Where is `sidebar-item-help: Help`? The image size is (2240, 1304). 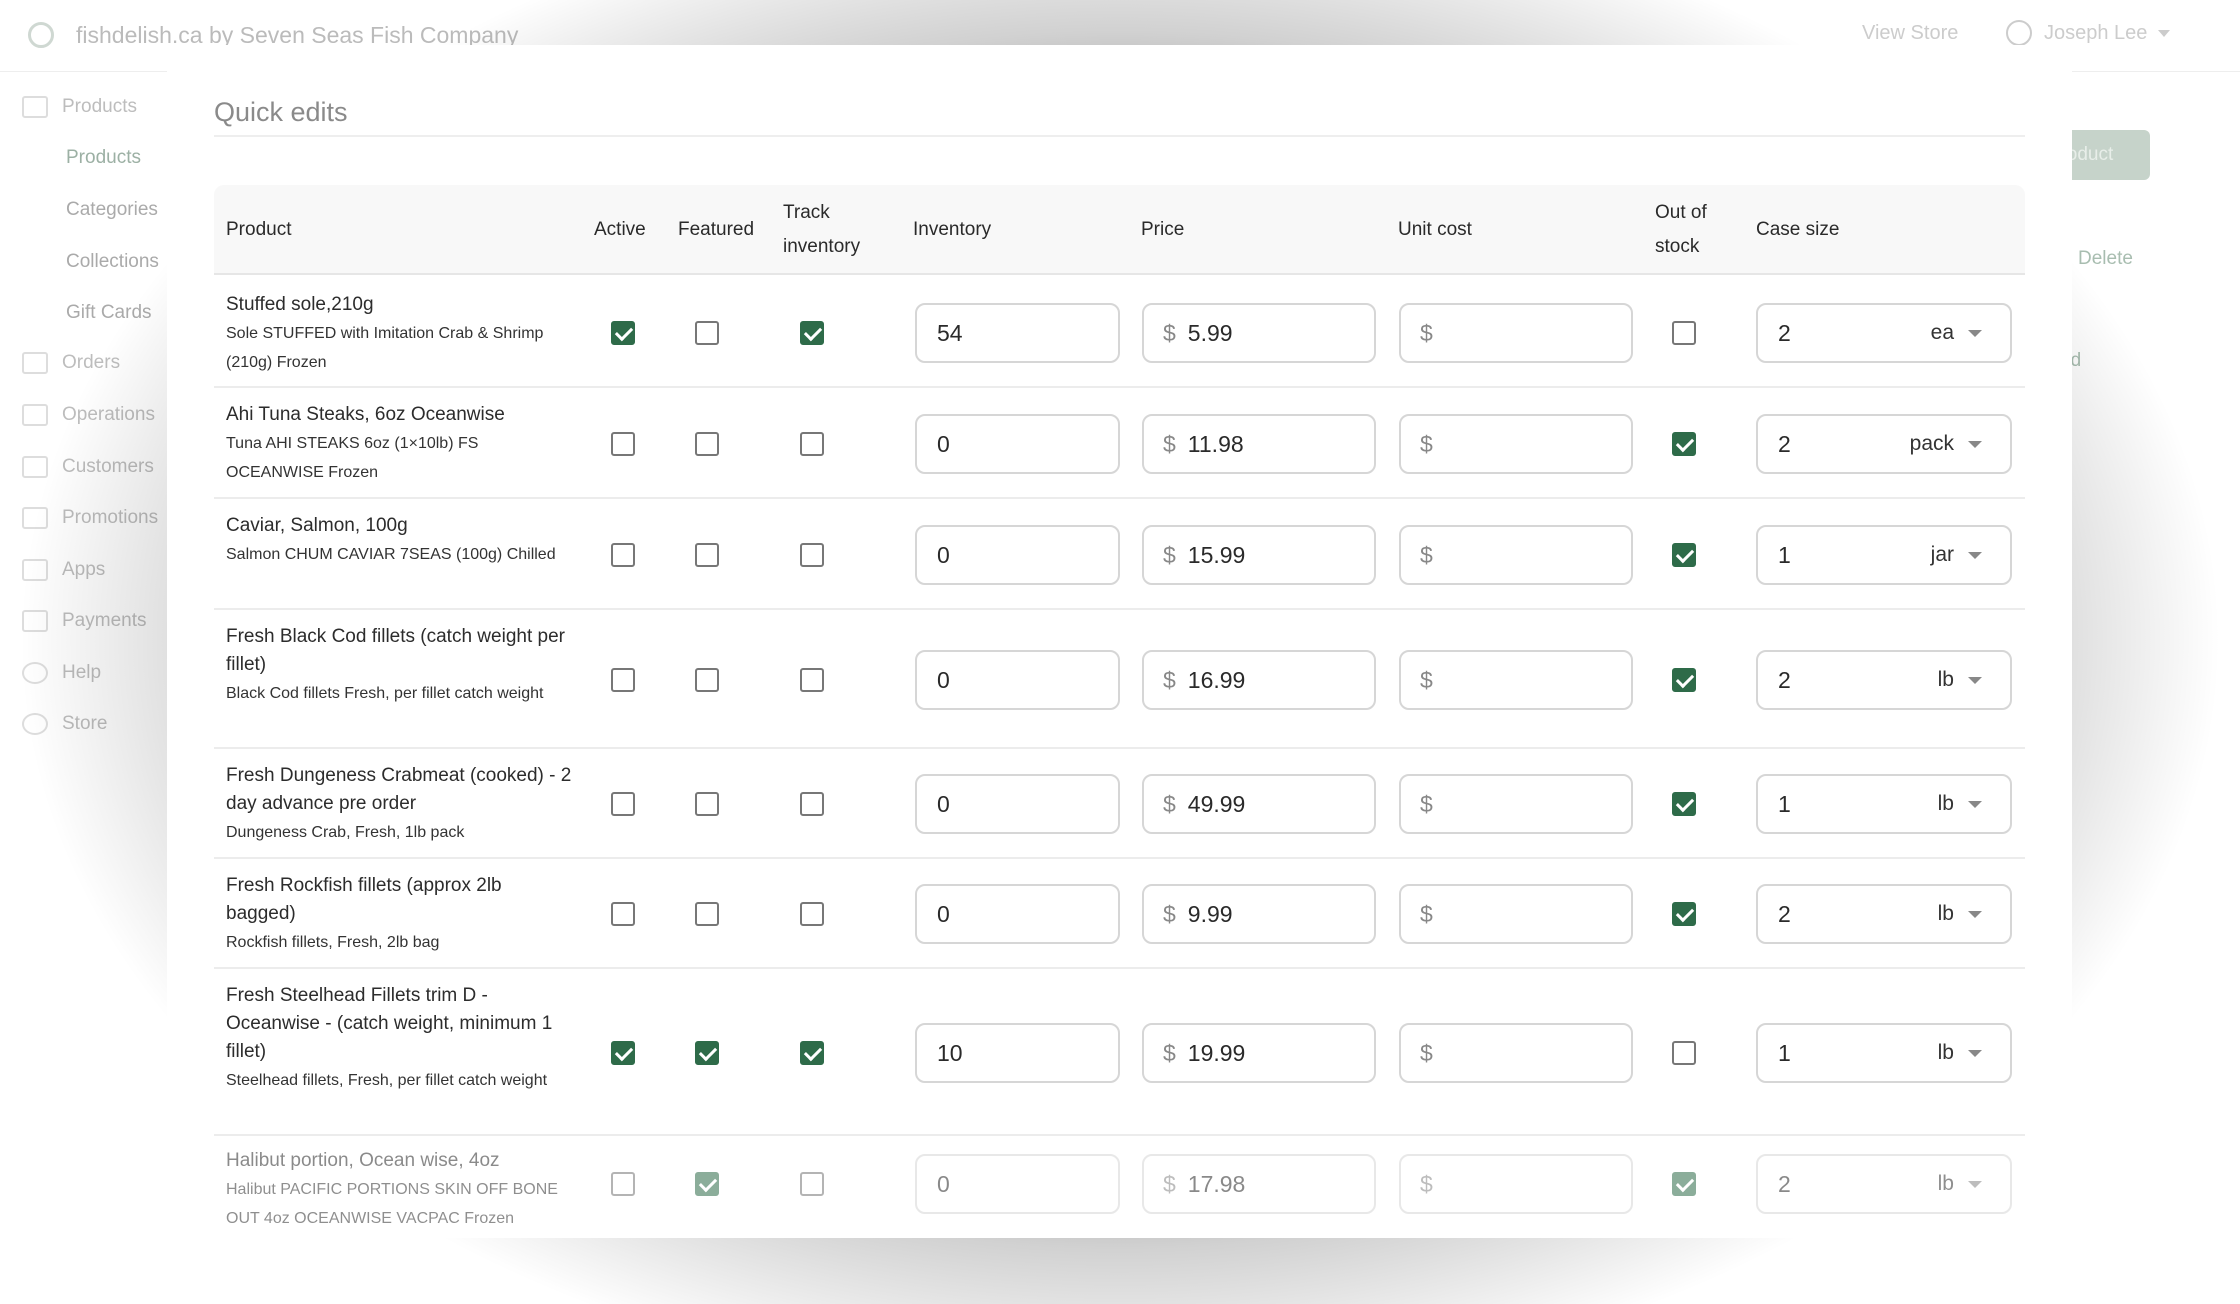
sidebar-item-help: Help is located at coordinates (61, 673).